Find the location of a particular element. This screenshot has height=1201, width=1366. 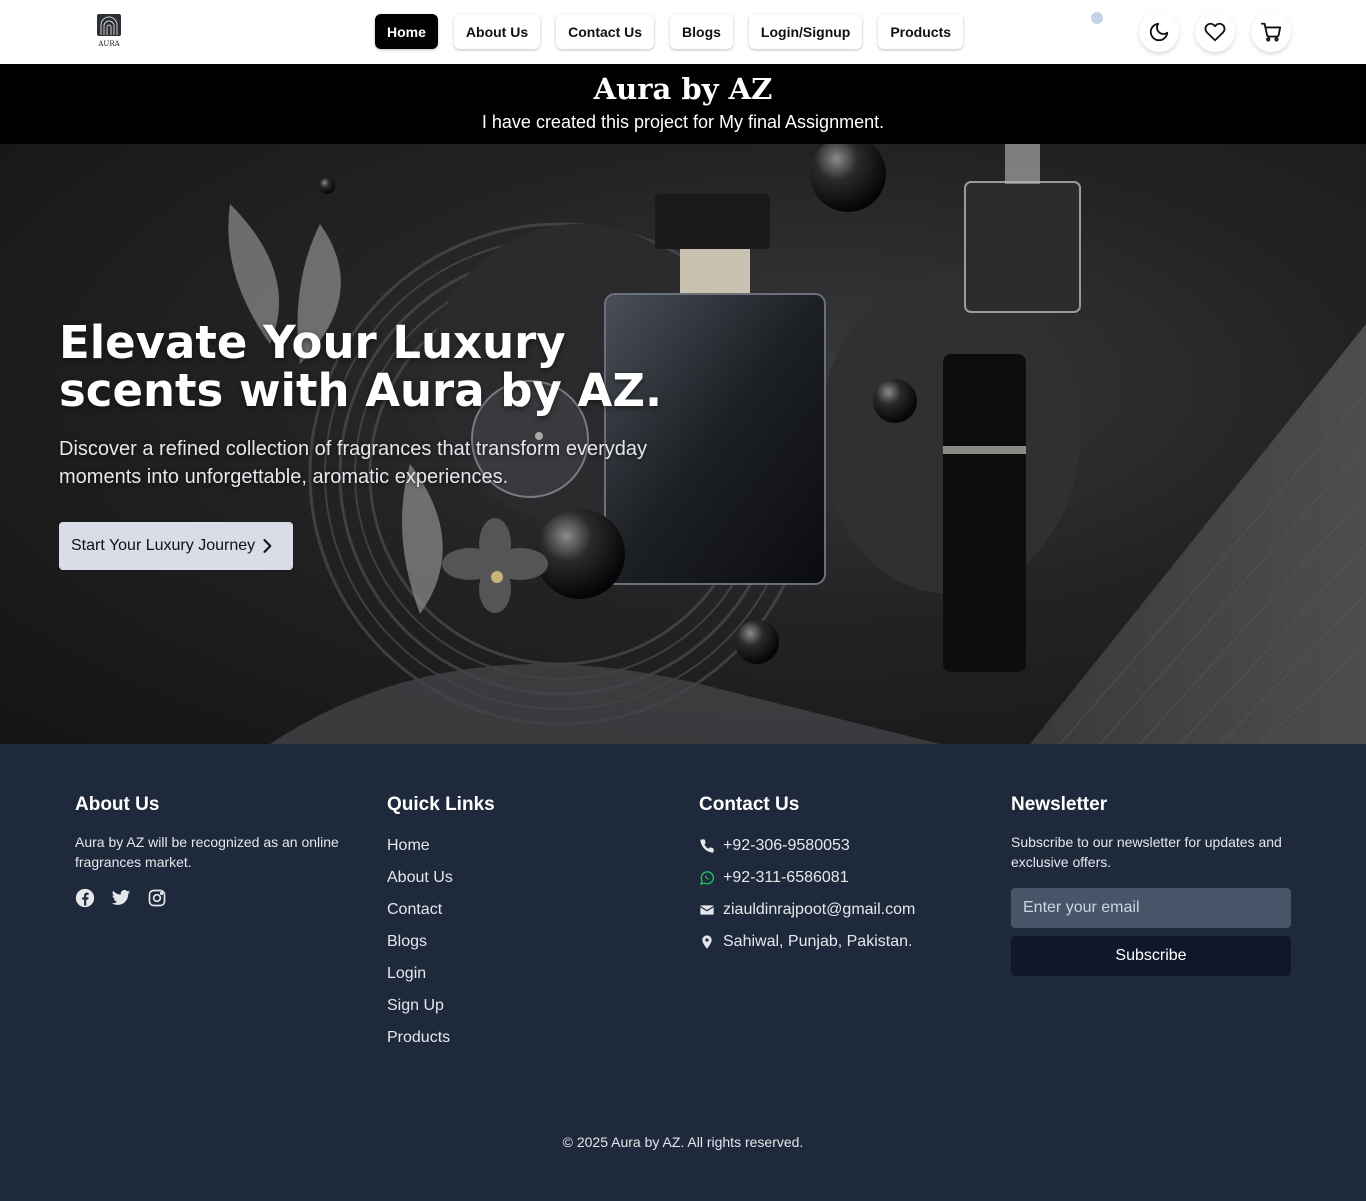

heart-icon is located at coordinates (1215, 32).